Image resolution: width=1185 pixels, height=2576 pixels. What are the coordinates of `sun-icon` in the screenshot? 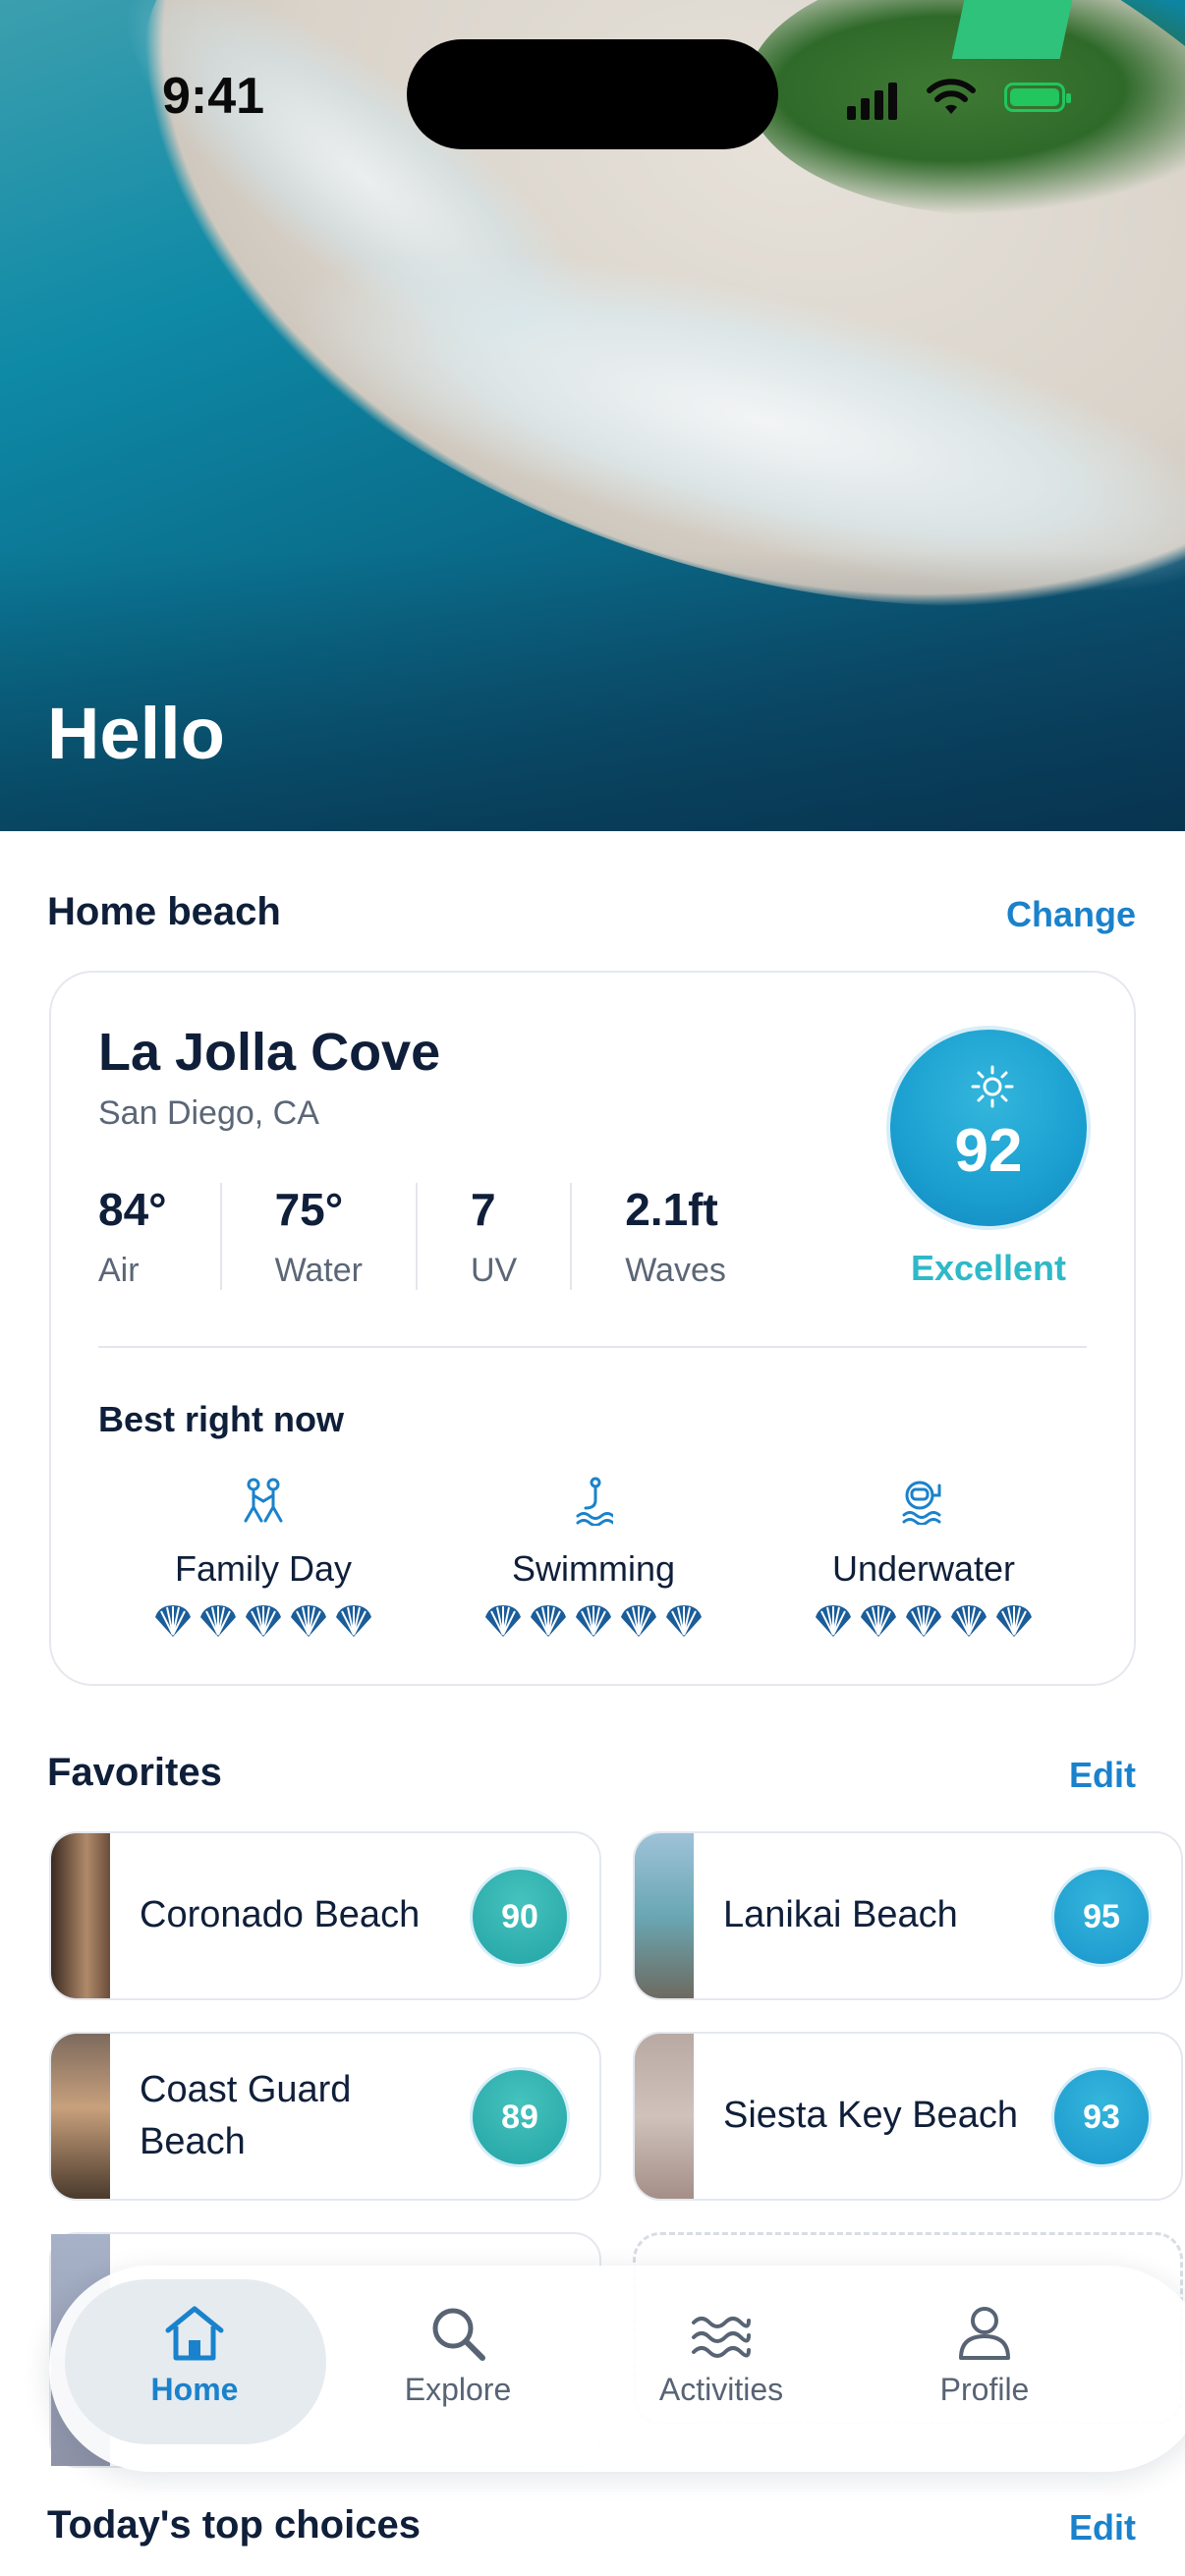 It's located at (993, 1086).